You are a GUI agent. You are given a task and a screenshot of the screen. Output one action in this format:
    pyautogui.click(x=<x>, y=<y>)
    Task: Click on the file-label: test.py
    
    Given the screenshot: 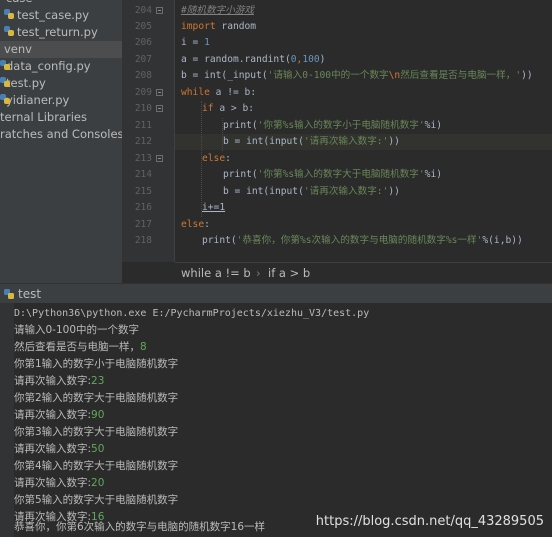 What is the action you would take?
    pyautogui.click(x=26, y=83)
    